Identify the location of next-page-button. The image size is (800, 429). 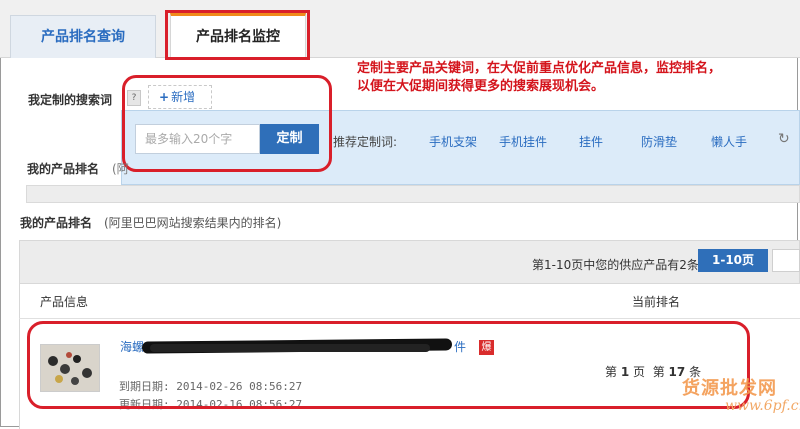
(786, 260).